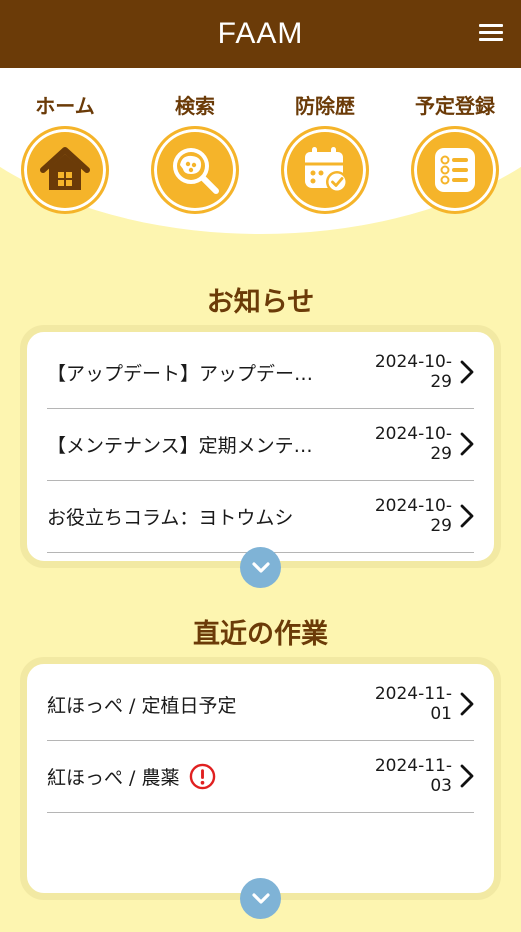  What do you see at coordinates (195, 170) in the screenshot?
I see `bug-search-icon` at bounding box center [195, 170].